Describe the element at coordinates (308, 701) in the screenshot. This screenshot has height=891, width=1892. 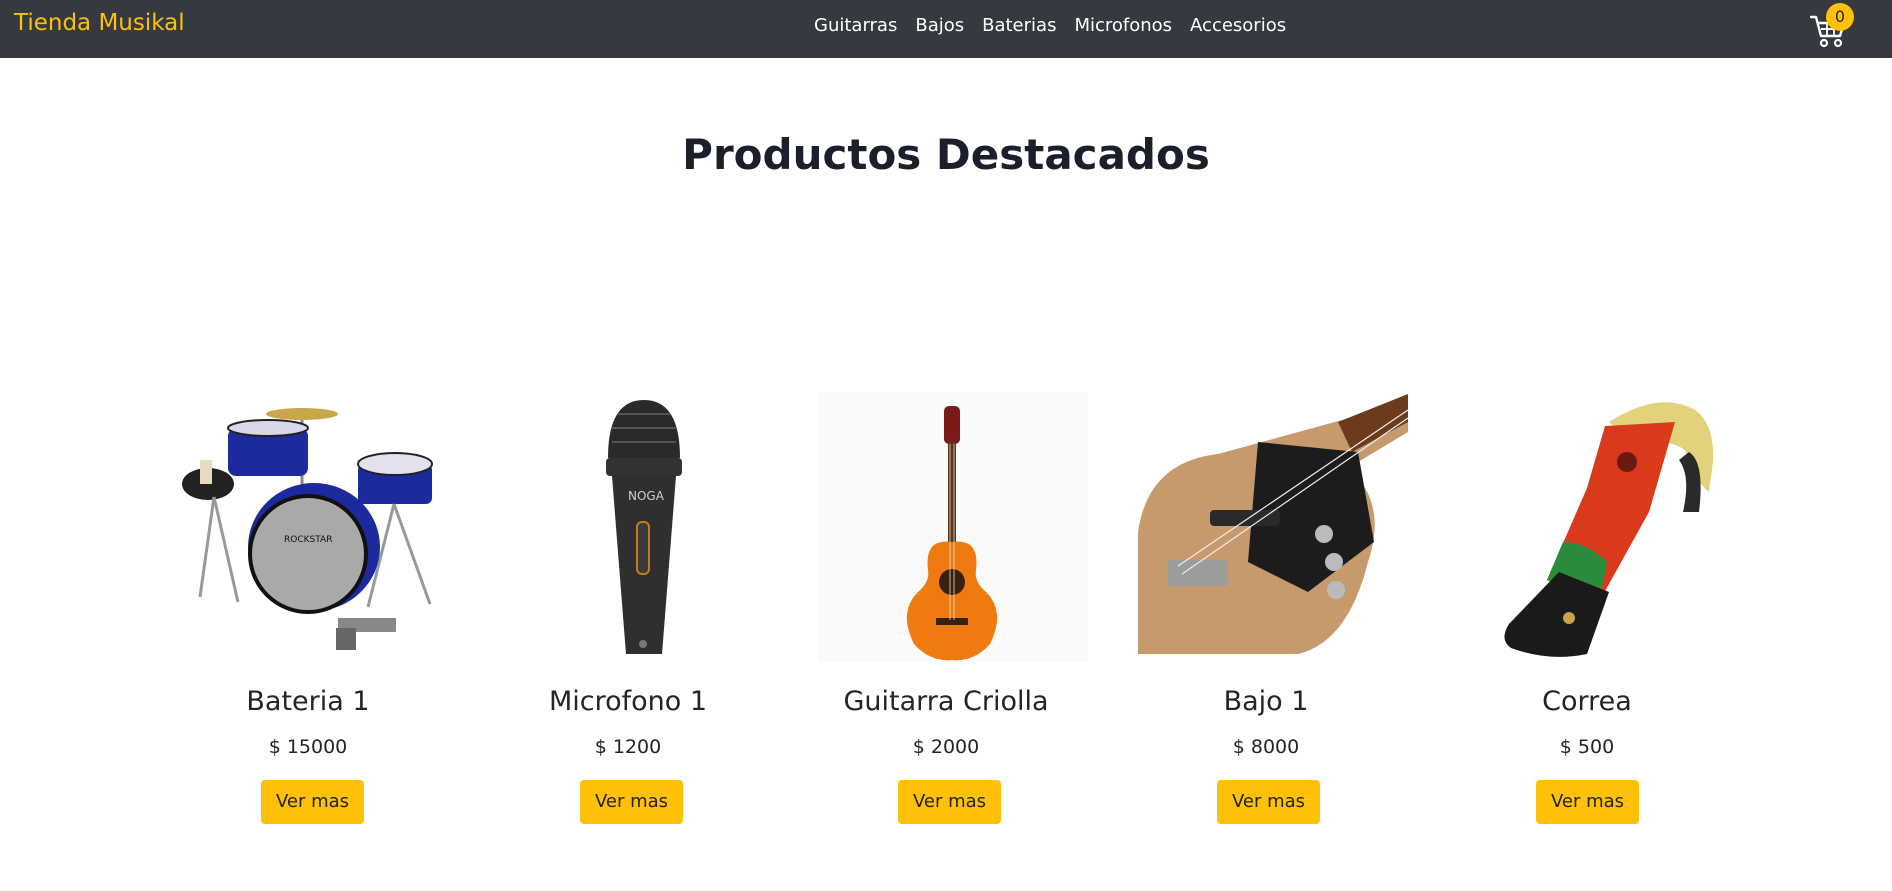
I see `product-name: Bateria 1` at that location.